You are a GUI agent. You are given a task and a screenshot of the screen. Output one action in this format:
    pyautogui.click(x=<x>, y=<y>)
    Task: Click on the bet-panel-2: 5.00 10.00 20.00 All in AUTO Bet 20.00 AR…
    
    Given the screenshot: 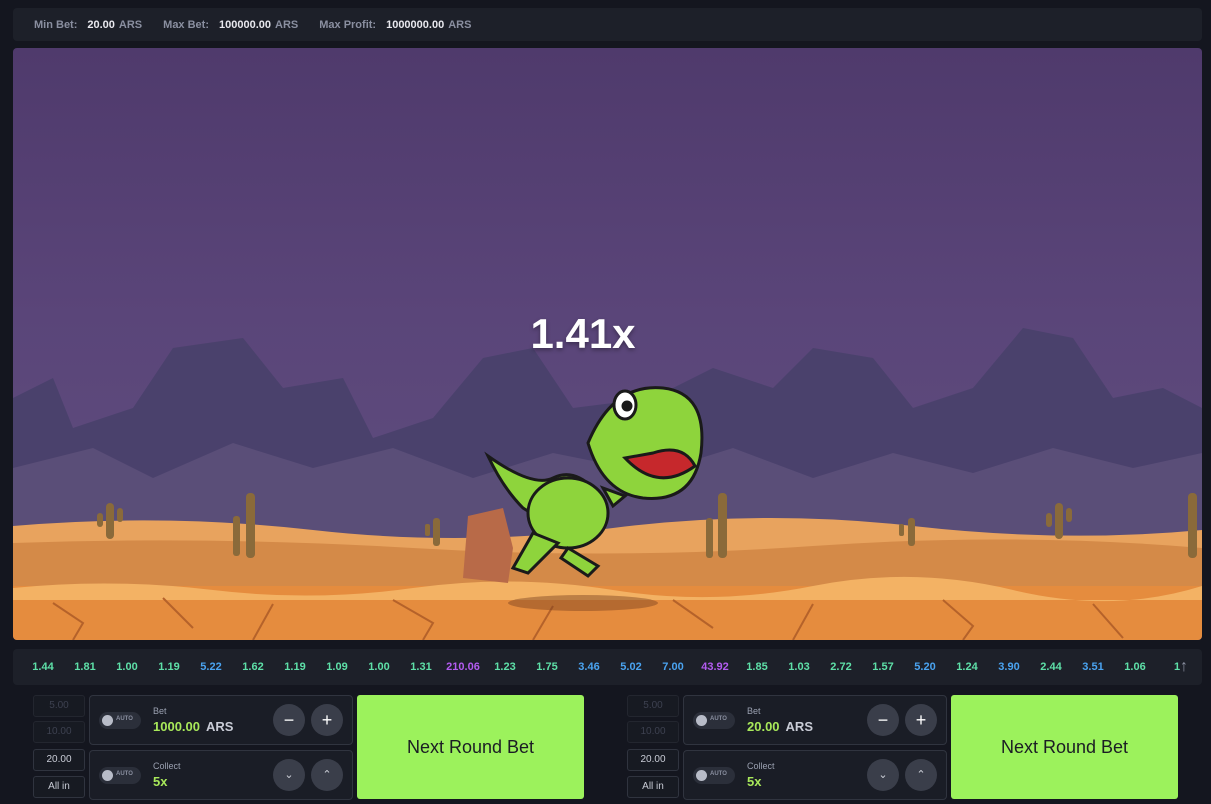 What is the action you would take?
    pyautogui.click(x=903, y=747)
    